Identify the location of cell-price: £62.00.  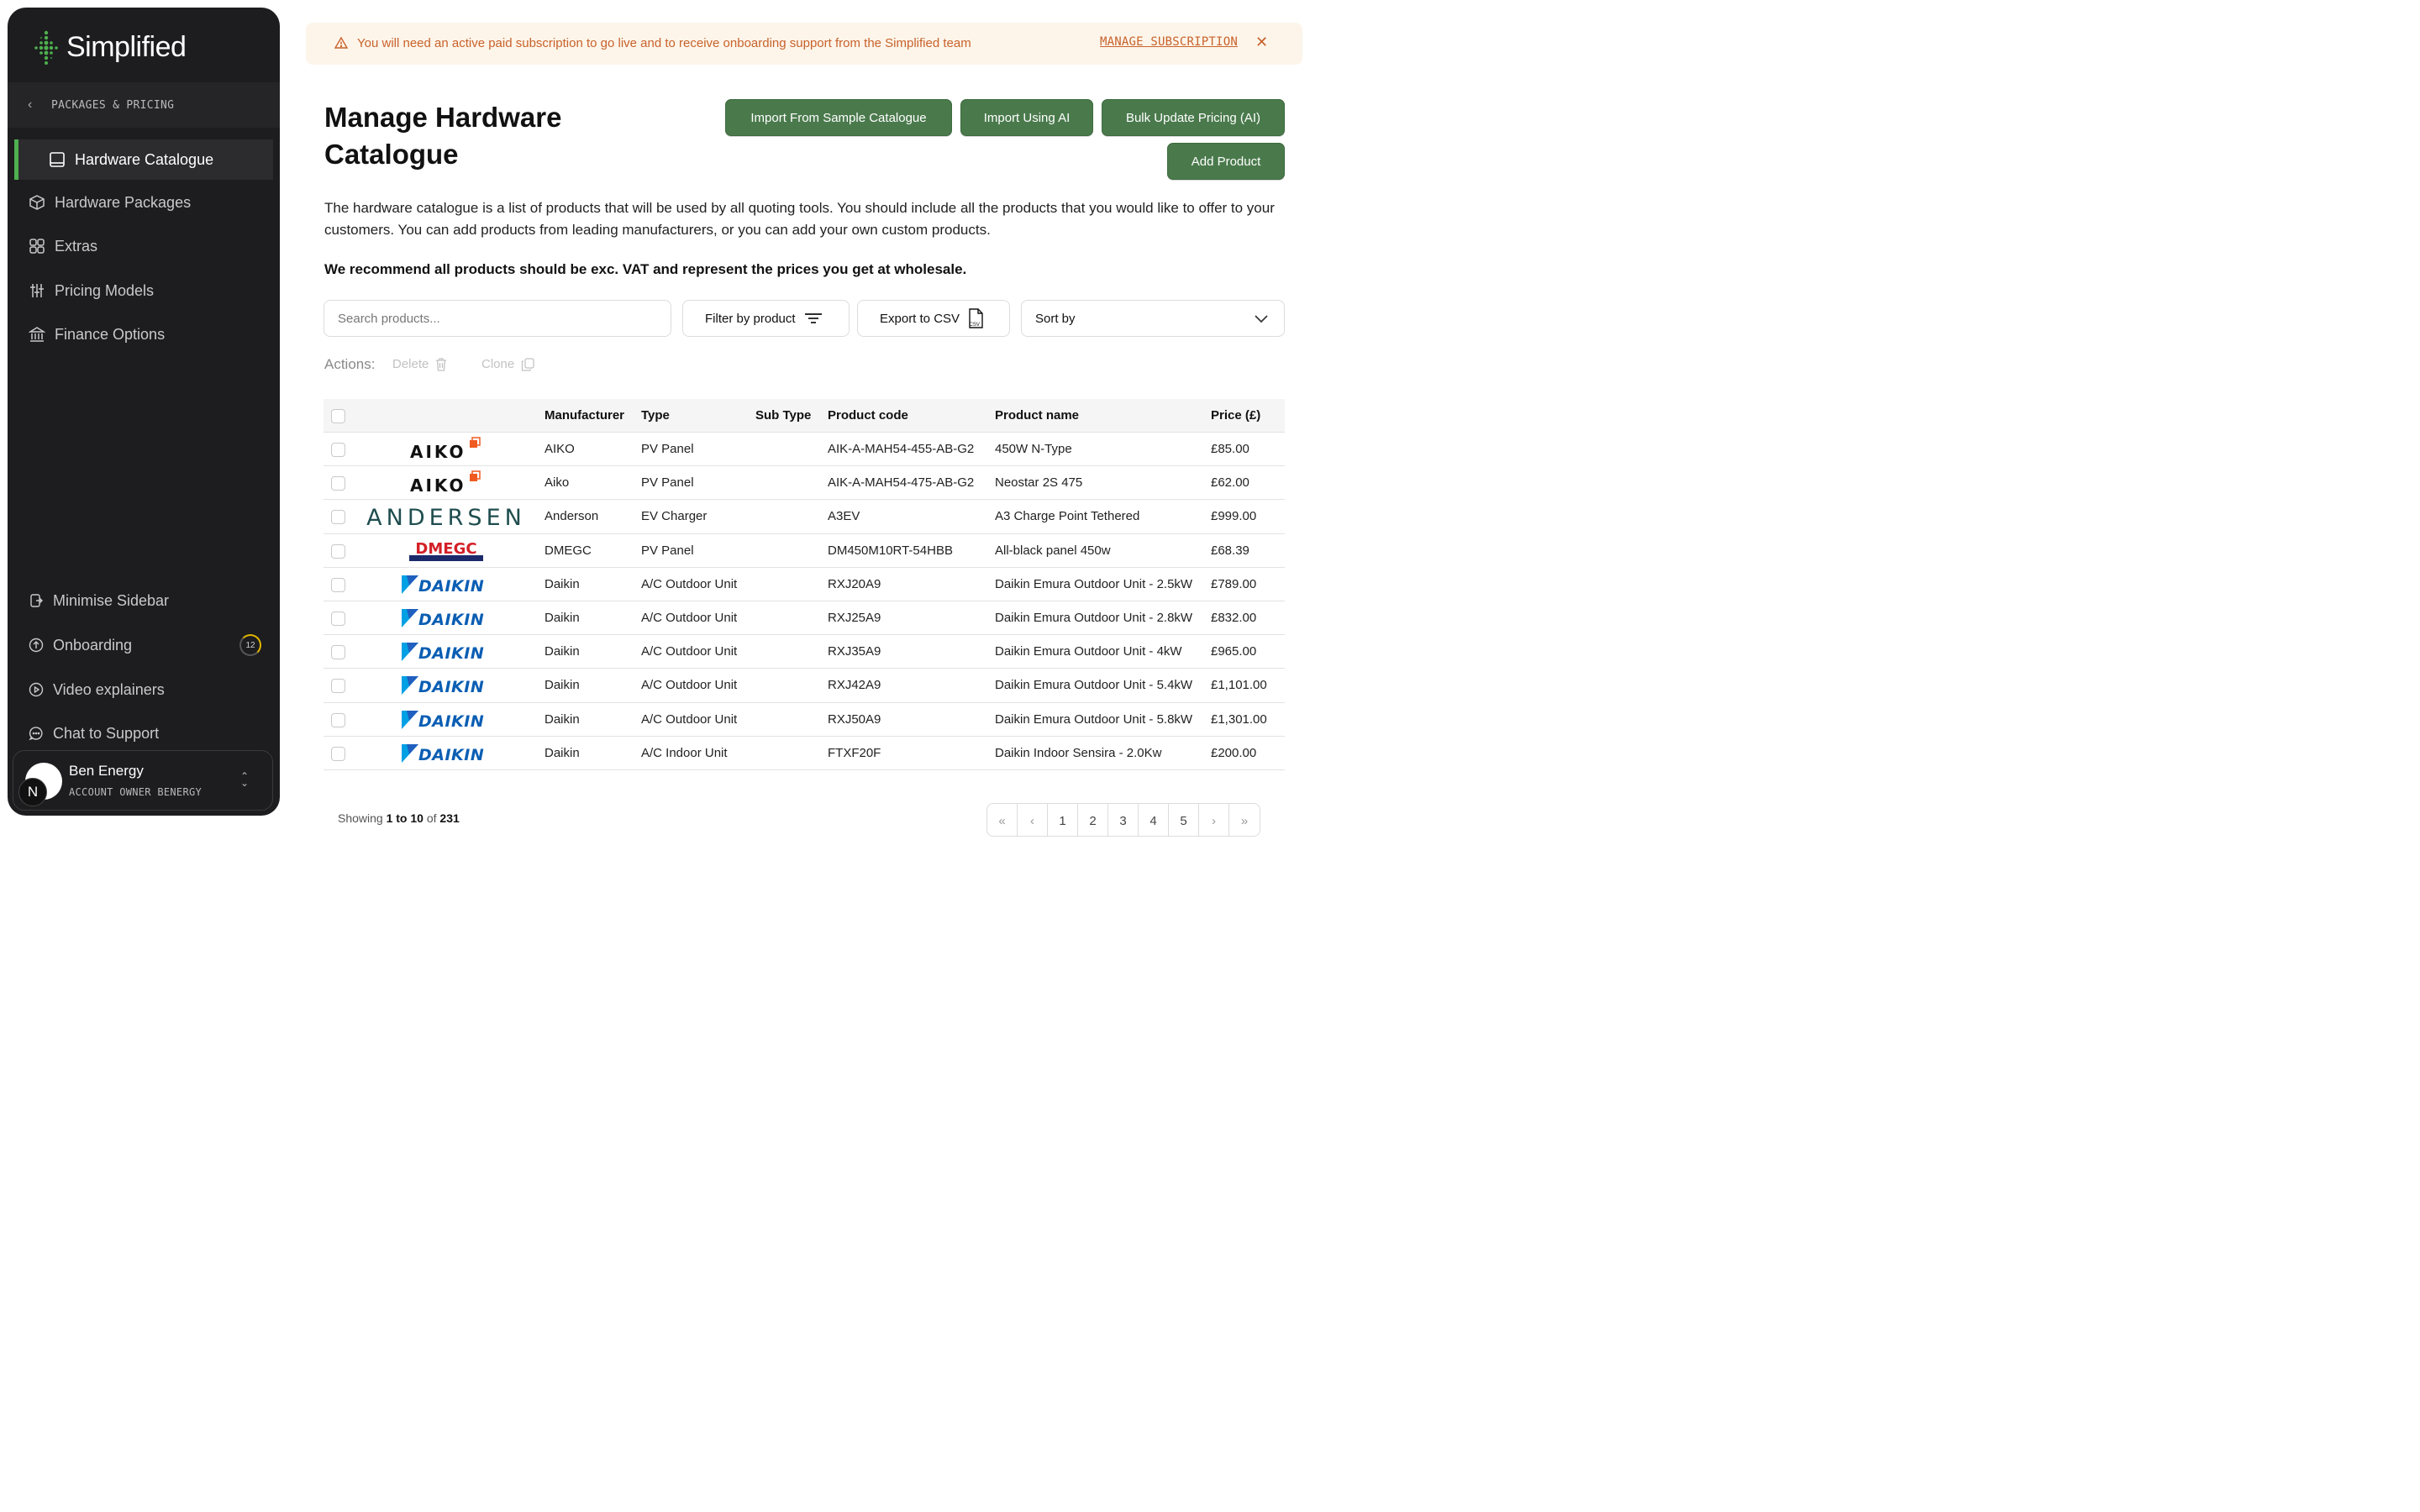
(1230, 483).